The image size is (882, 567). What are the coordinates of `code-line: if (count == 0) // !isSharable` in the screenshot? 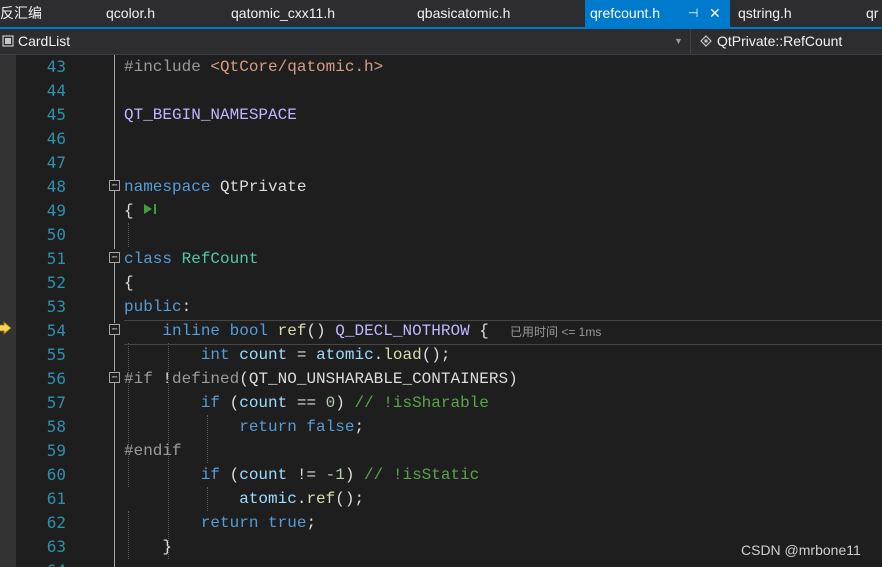 It's located at (306, 403).